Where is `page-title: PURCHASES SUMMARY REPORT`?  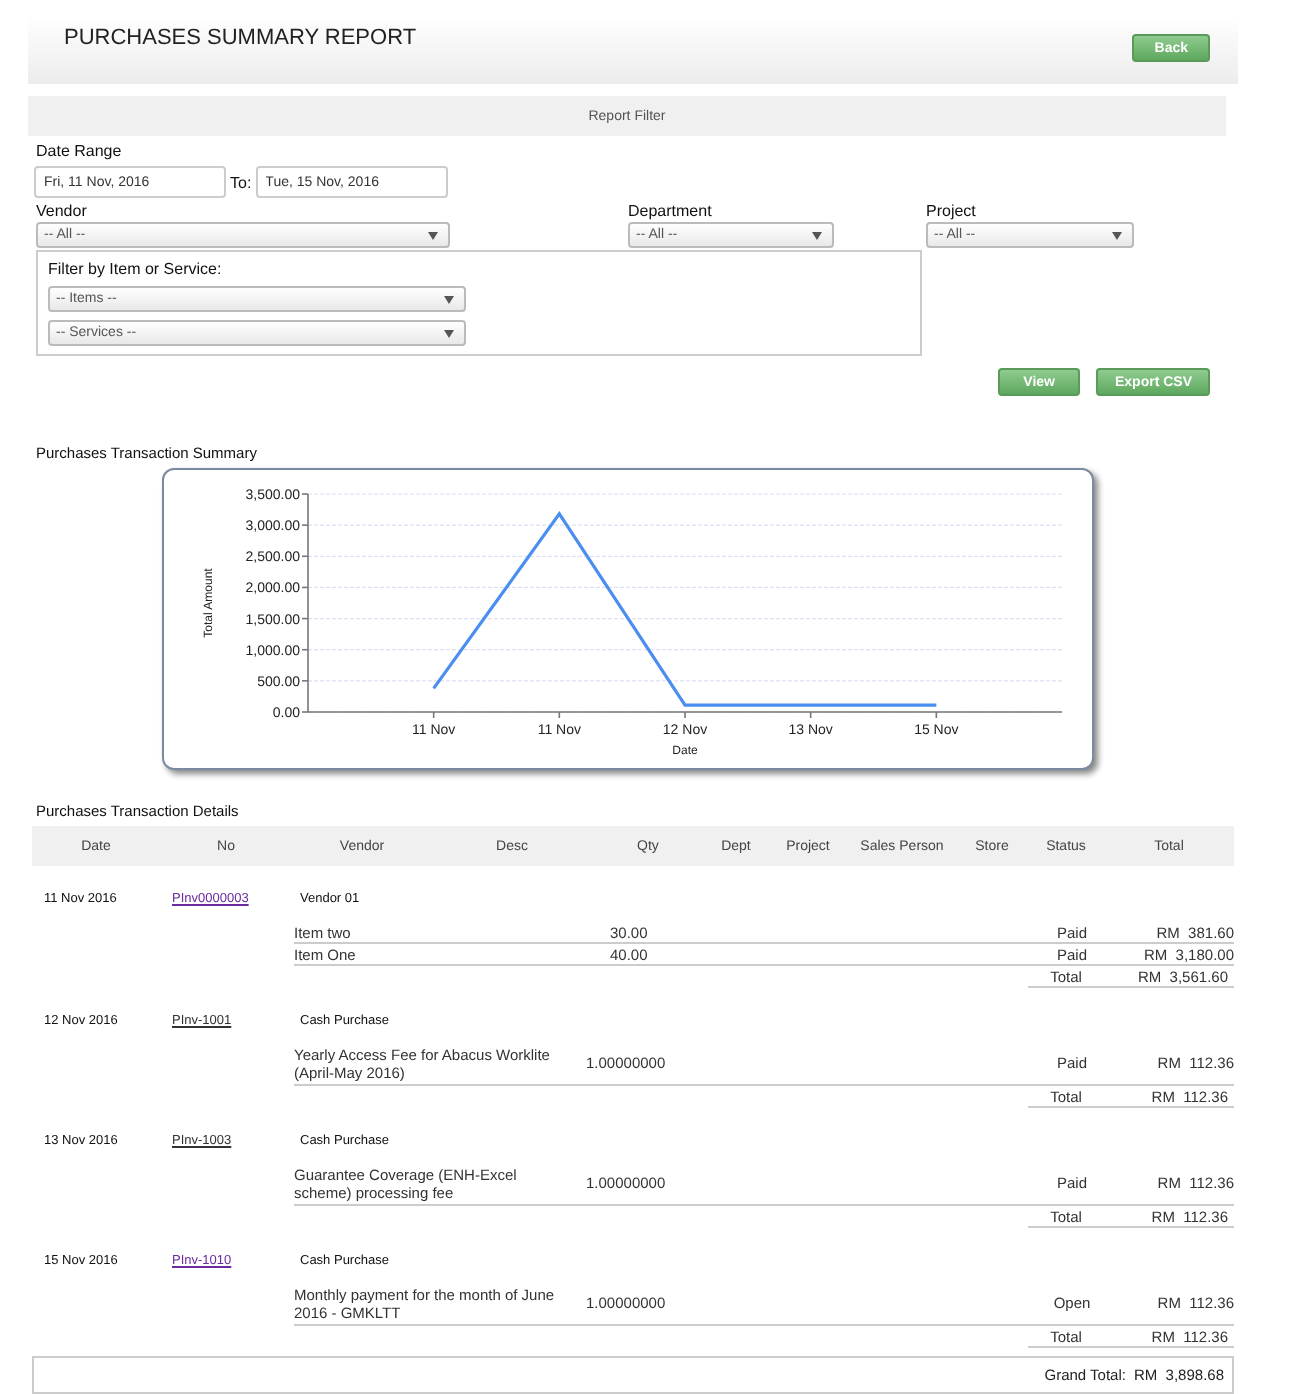 page-title: PURCHASES SUMMARY REPORT is located at coordinates (240, 38).